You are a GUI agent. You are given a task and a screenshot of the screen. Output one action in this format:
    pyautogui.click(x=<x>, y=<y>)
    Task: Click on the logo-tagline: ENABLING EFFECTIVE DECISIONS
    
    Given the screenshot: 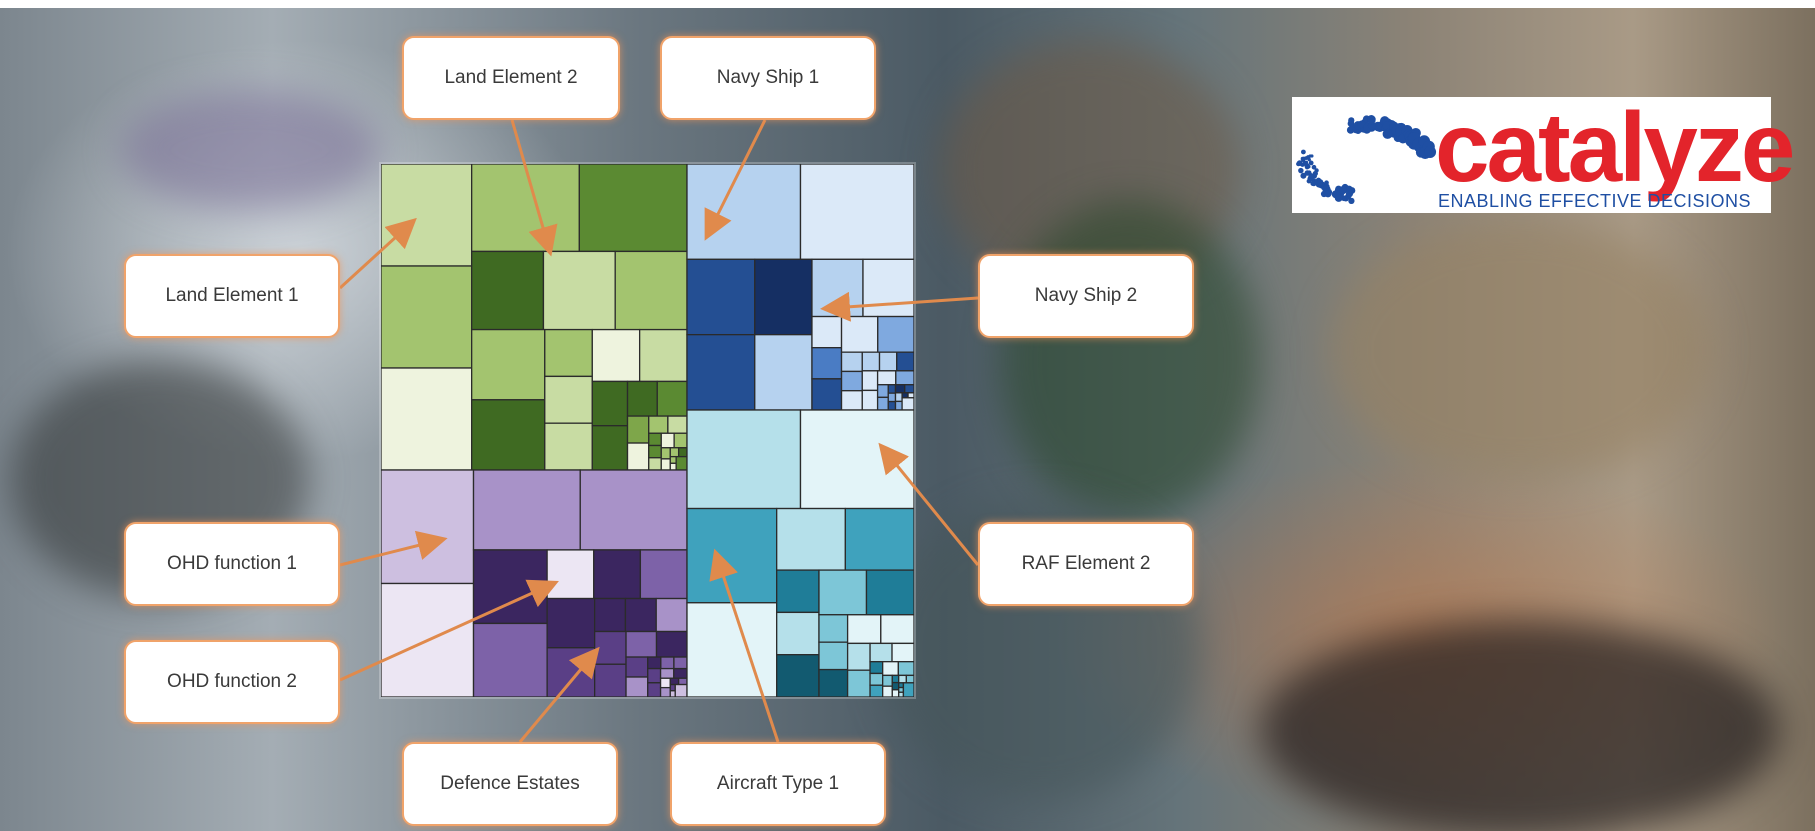 What is the action you would take?
    pyautogui.click(x=1595, y=201)
    